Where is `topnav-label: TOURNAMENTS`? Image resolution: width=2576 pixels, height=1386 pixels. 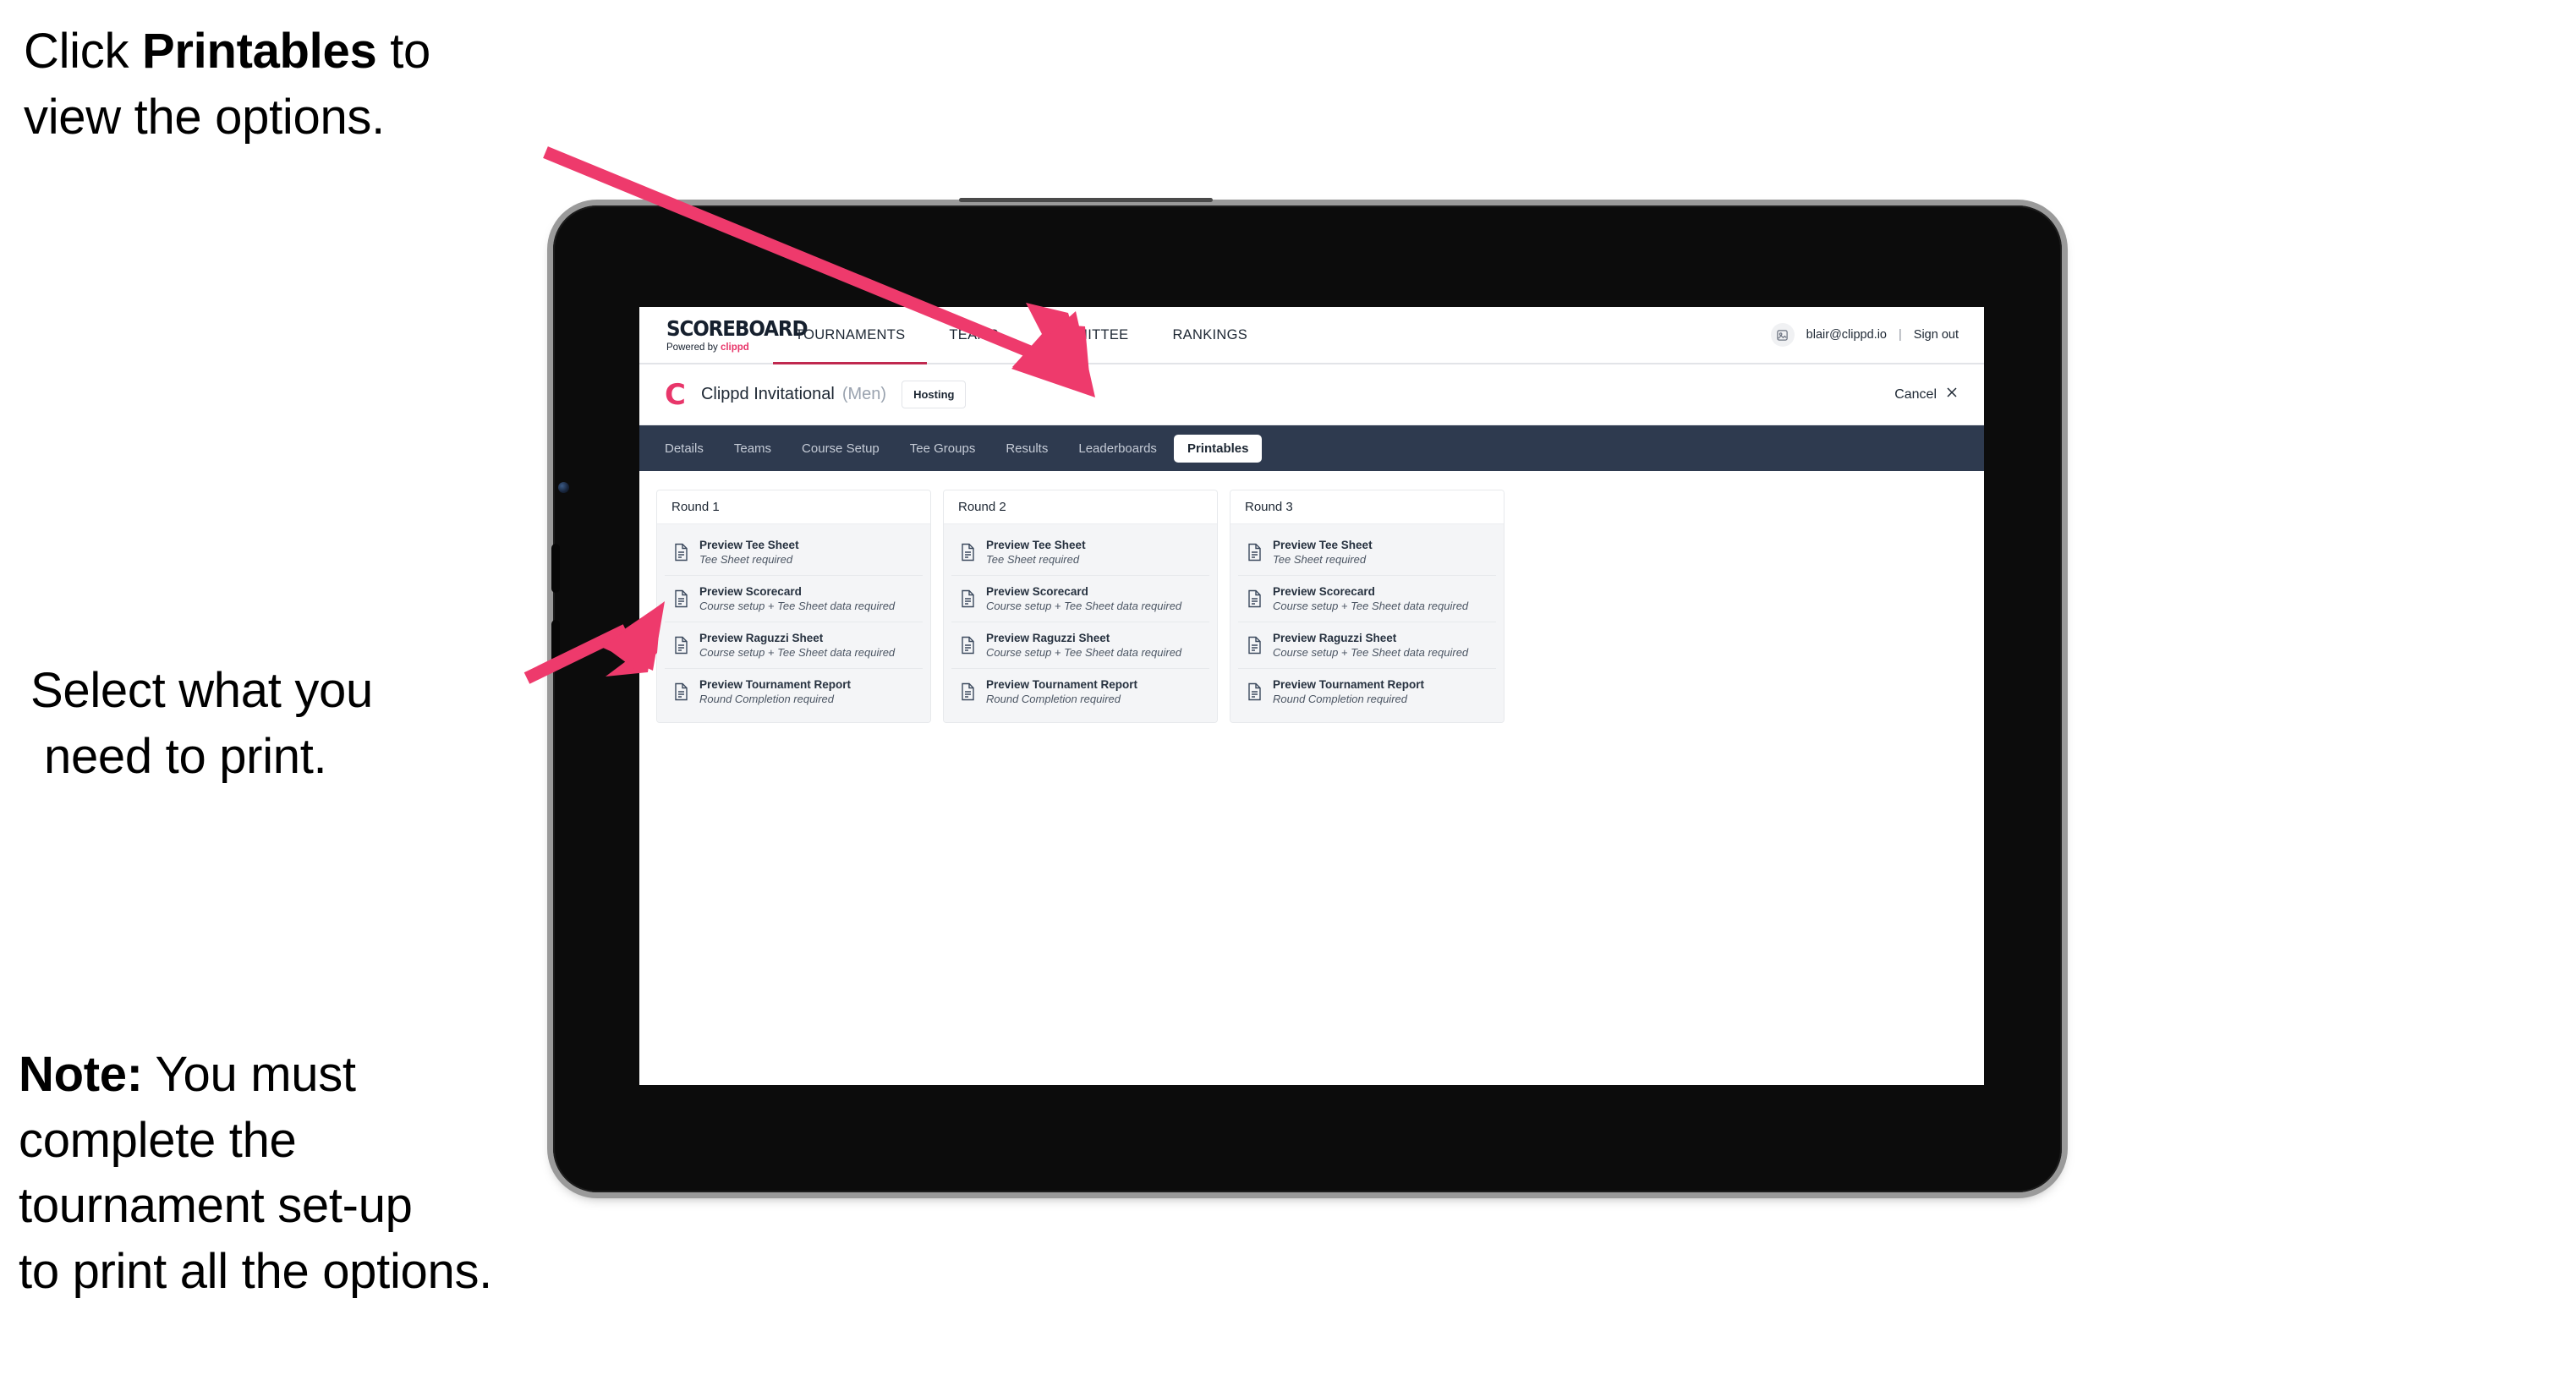 topnav-label: TOURNAMENTS is located at coordinates (850, 334).